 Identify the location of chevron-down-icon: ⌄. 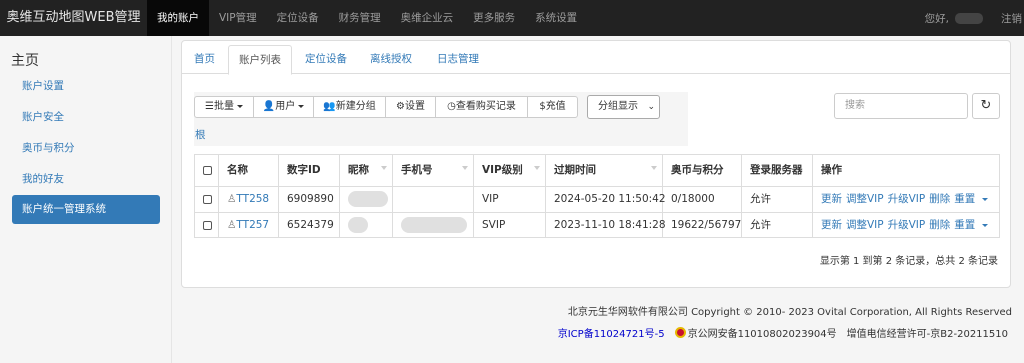
(651, 107).